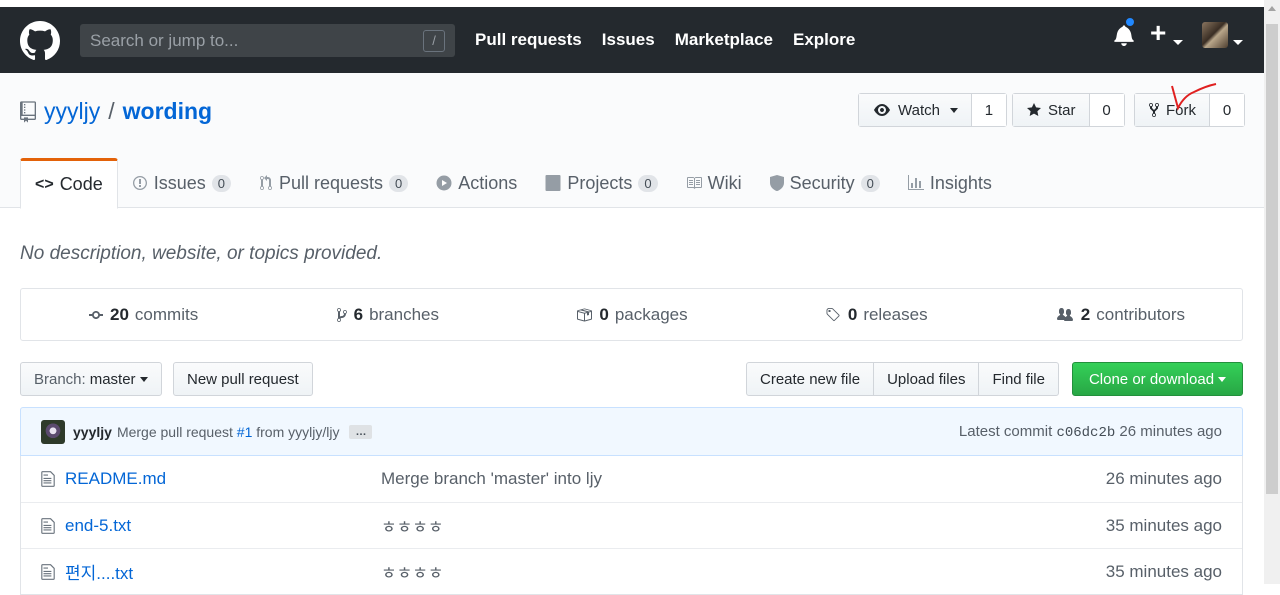 The image size is (1280, 595). Describe the element at coordinates (1215, 35) in the screenshot. I see `user-avatar` at that location.